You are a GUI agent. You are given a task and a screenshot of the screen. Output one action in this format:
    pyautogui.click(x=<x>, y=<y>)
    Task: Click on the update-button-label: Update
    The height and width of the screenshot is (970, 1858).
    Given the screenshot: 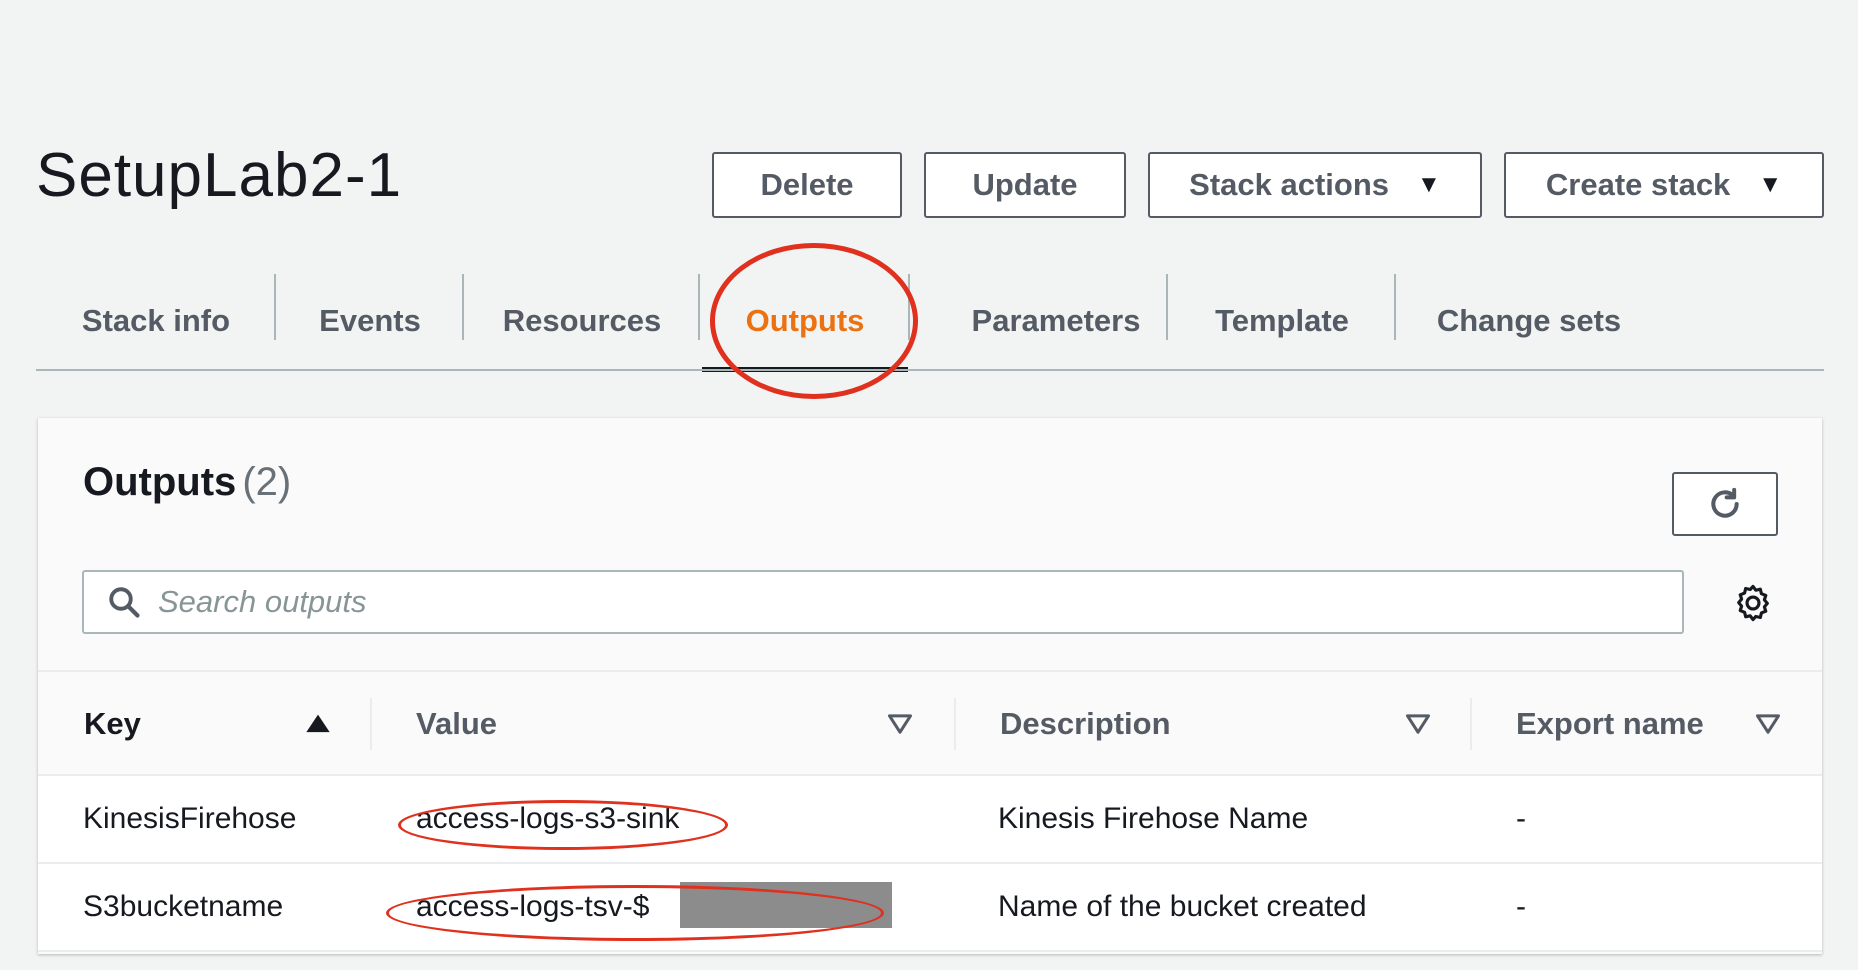 What is the action you would take?
    pyautogui.click(x=1025, y=184)
    